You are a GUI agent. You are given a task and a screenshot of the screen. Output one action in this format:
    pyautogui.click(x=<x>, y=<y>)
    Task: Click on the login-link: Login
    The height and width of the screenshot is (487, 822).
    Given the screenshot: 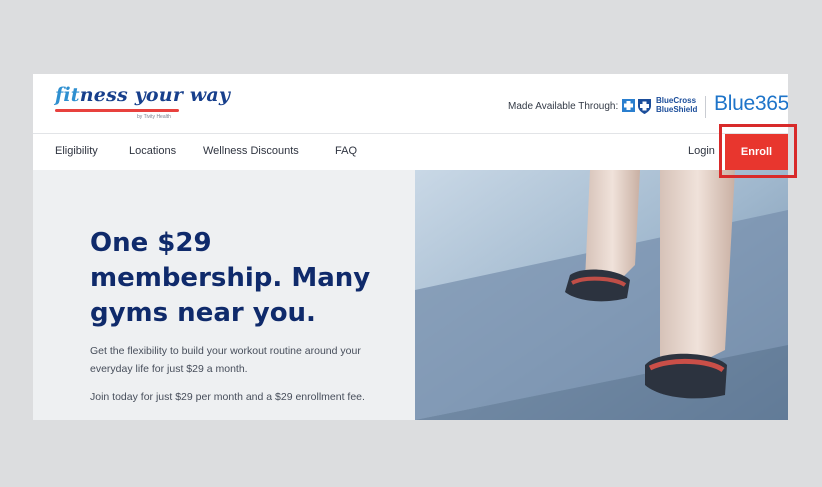 What is the action you would take?
    pyautogui.click(x=701, y=151)
    